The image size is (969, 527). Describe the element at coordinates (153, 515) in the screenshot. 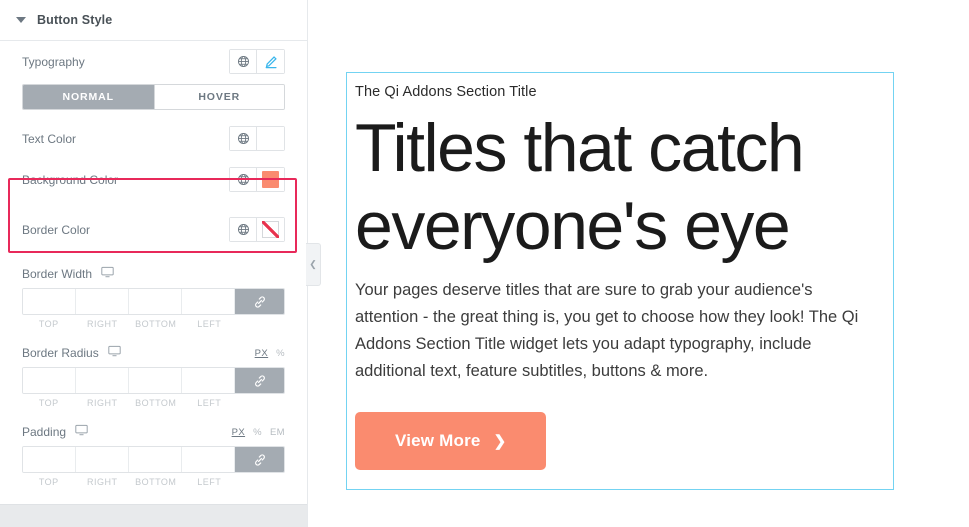

I see `panel-footer` at that location.